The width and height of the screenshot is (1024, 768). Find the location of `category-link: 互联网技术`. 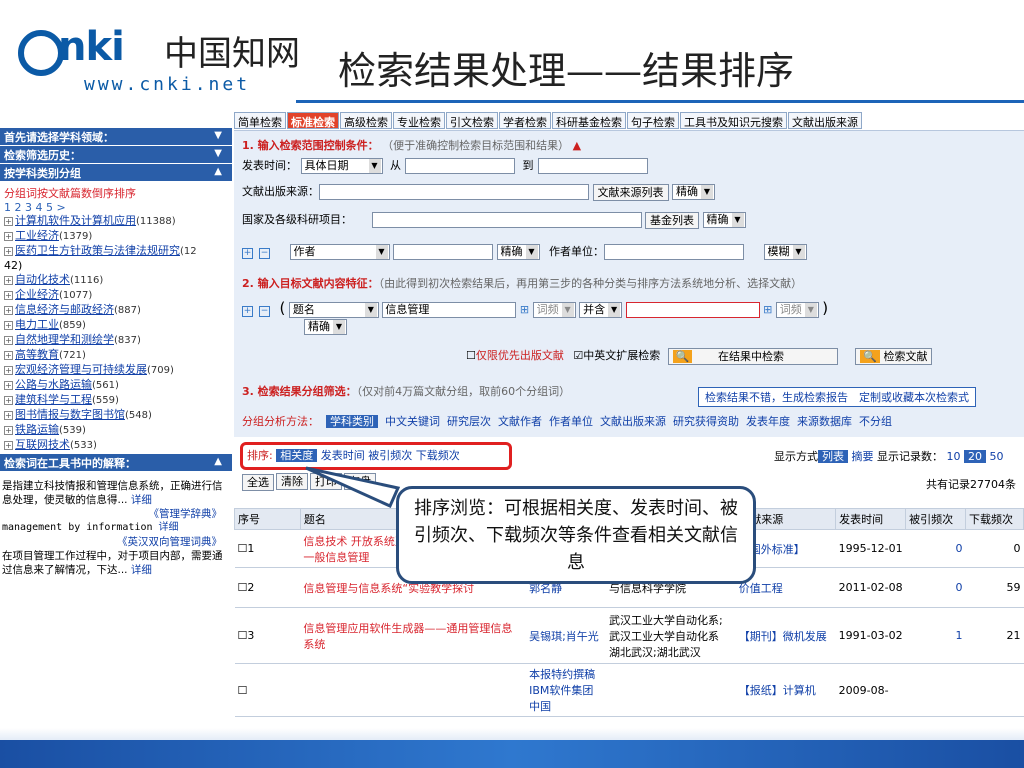

category-link: 互联网技术 is located at coordinates (42, 444).